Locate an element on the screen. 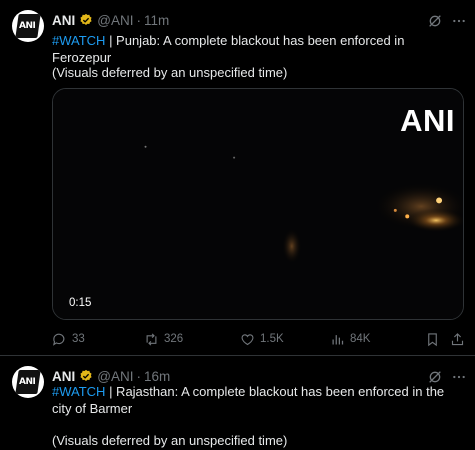  like-button: 1.5K is located at coordinates (262, 339).